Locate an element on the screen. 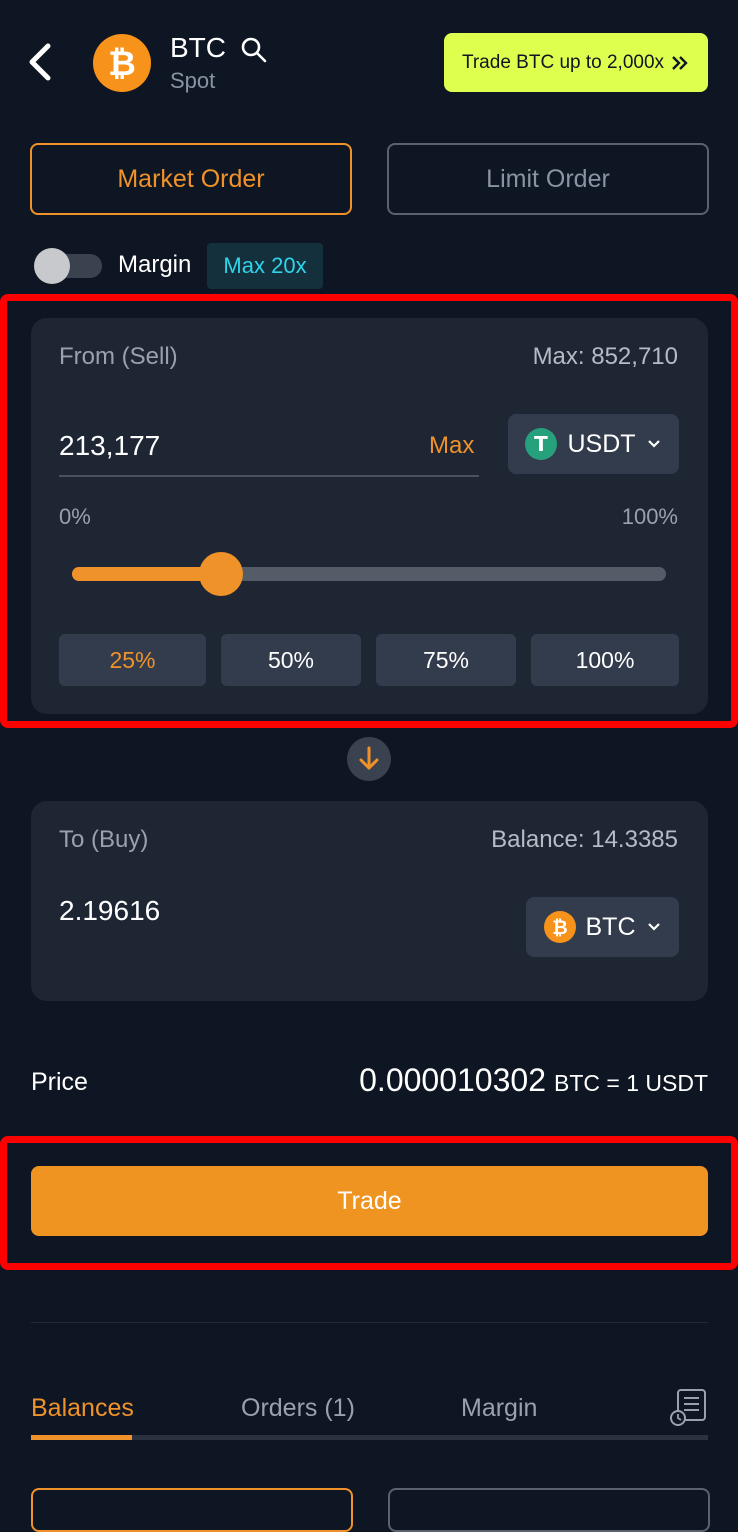  chevron-down-icon is located at coordinates (653, 927).